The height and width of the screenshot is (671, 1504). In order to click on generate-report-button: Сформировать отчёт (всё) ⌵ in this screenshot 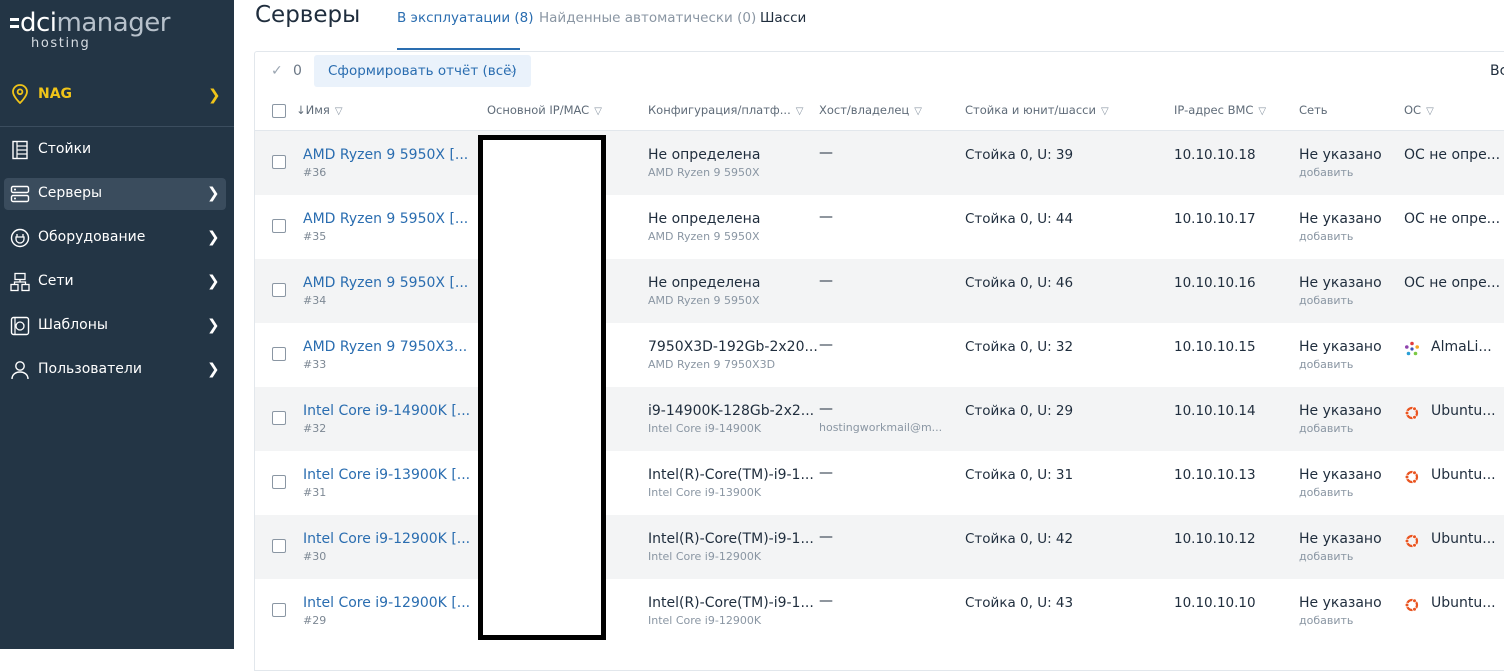, I will do `click(422, 71)`.